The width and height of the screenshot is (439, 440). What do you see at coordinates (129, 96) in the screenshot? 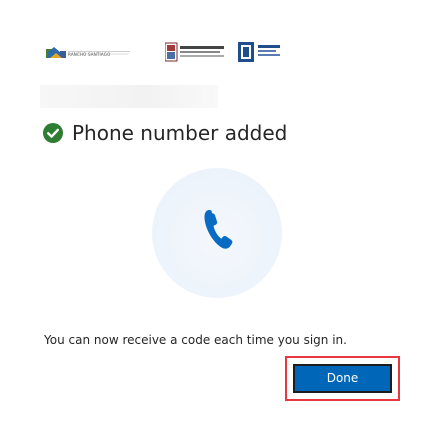
I see `account-placeholder-band` at bounding box center [129, 96].